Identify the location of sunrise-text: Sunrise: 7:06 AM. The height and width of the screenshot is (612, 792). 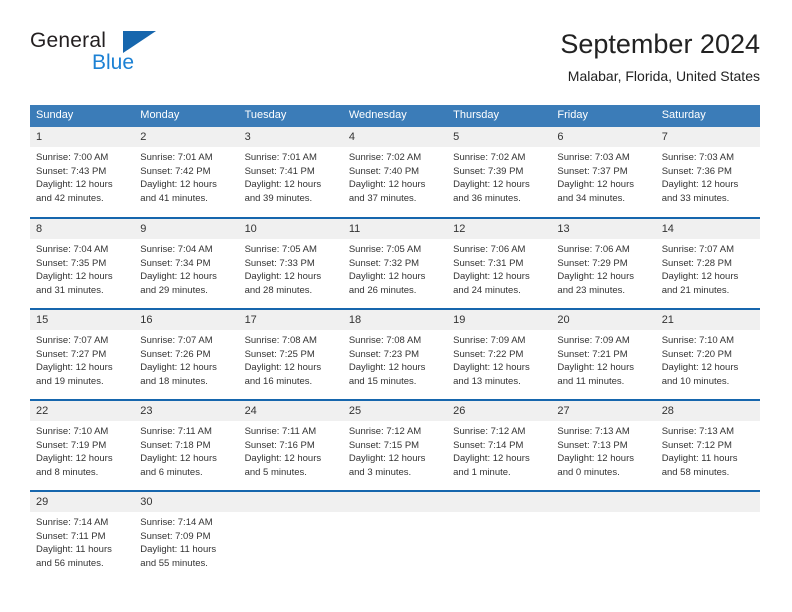
(593, 249).